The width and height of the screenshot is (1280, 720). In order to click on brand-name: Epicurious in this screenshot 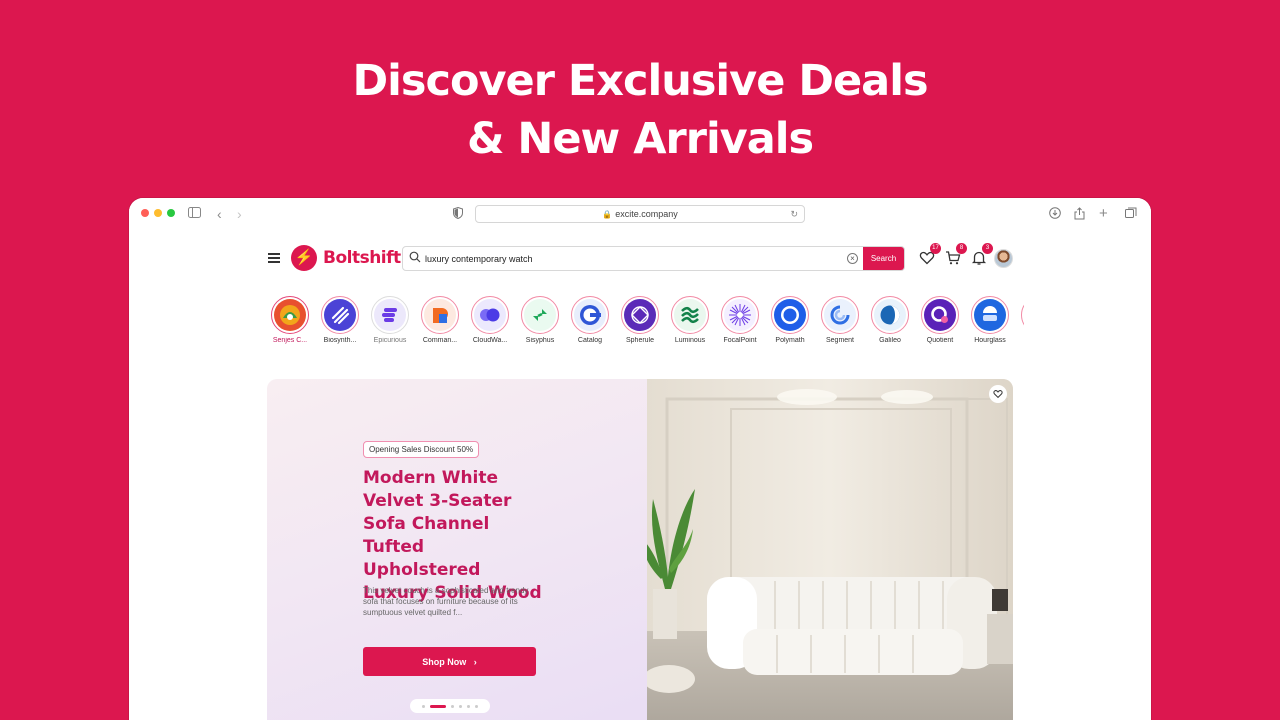, I will do `click(390, 340)`.